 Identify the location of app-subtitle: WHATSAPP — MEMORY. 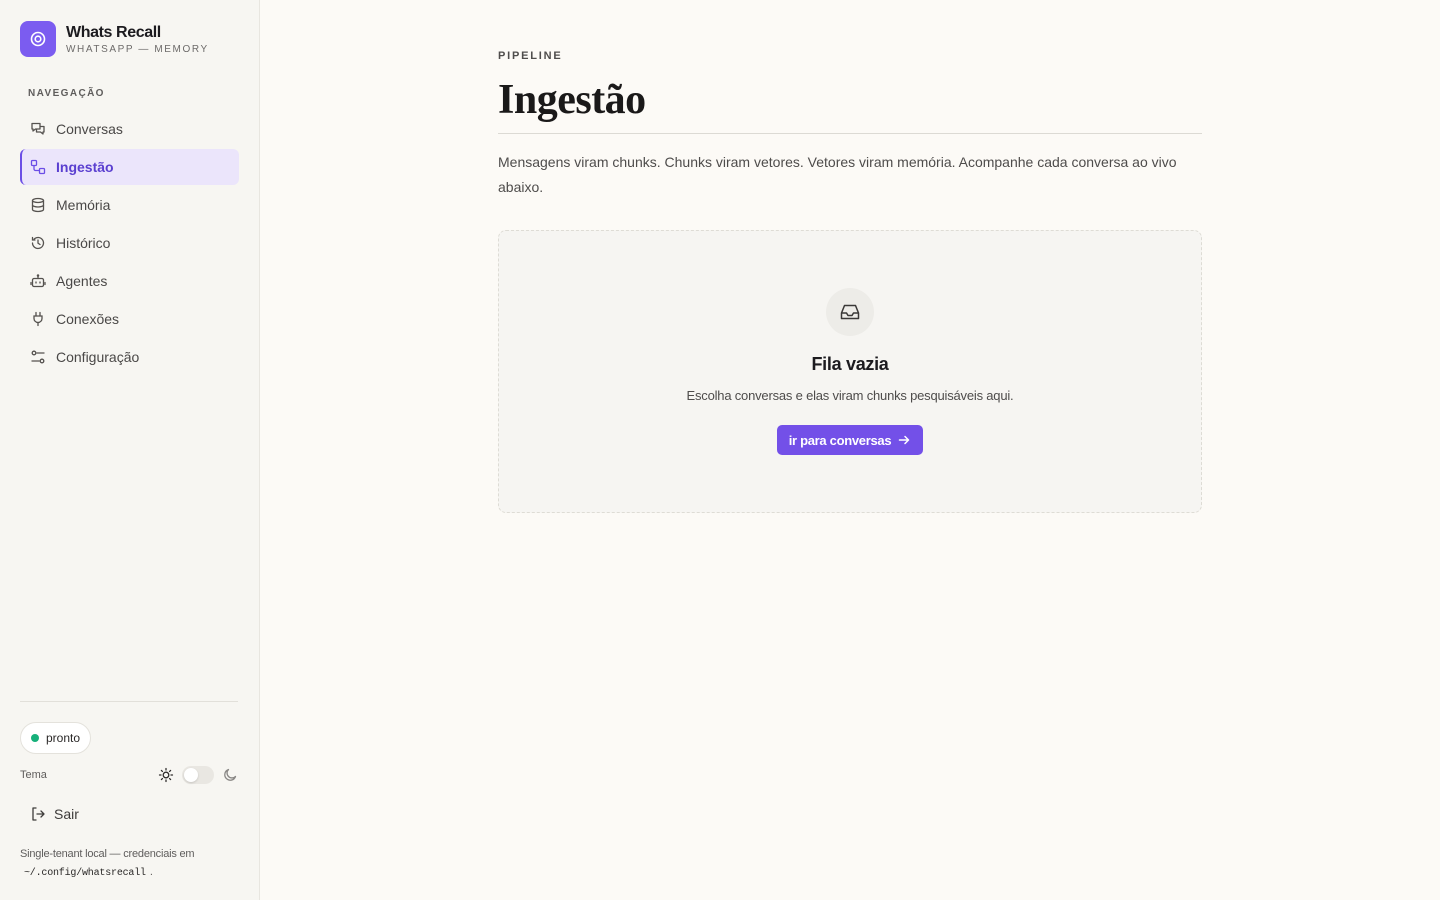
(137, 49).